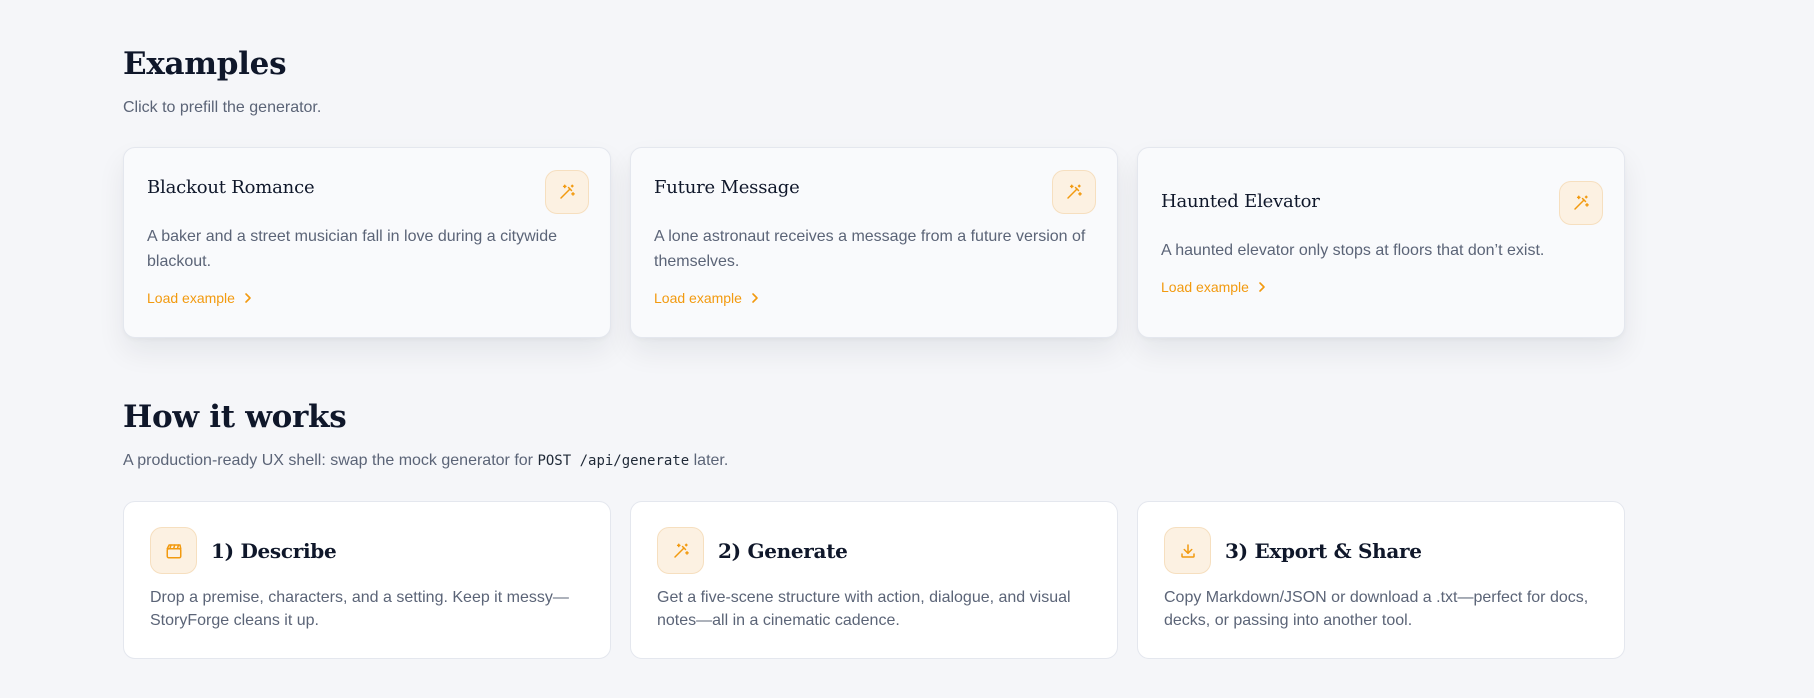  I want to click on how-it-works-heading: How it works, so click(235, 417).